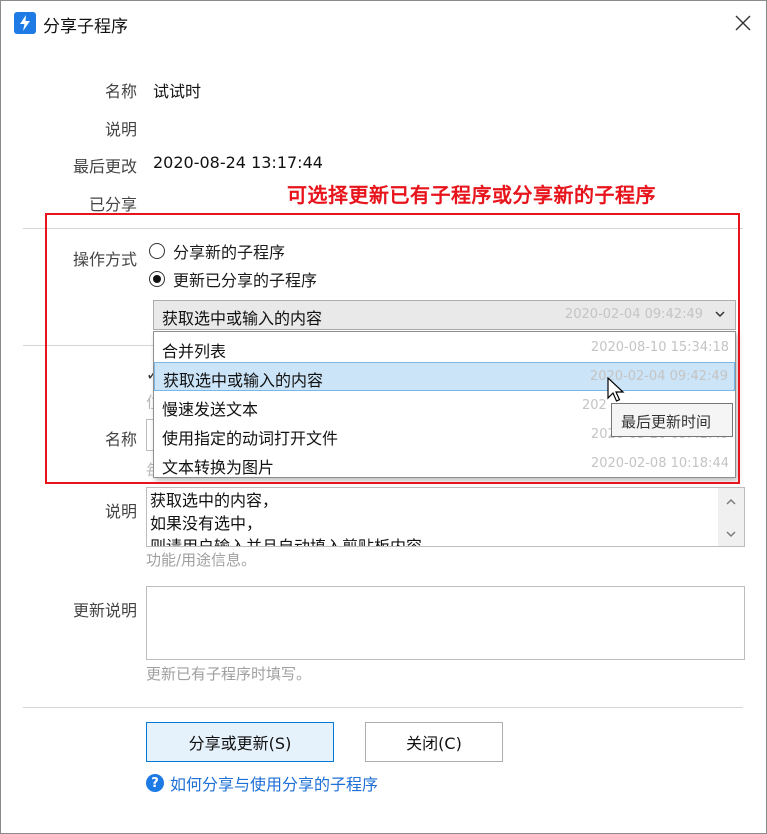  Describe the element at coordinates (594, 405) in the screenshot. I see `item-date: 202` at that location.